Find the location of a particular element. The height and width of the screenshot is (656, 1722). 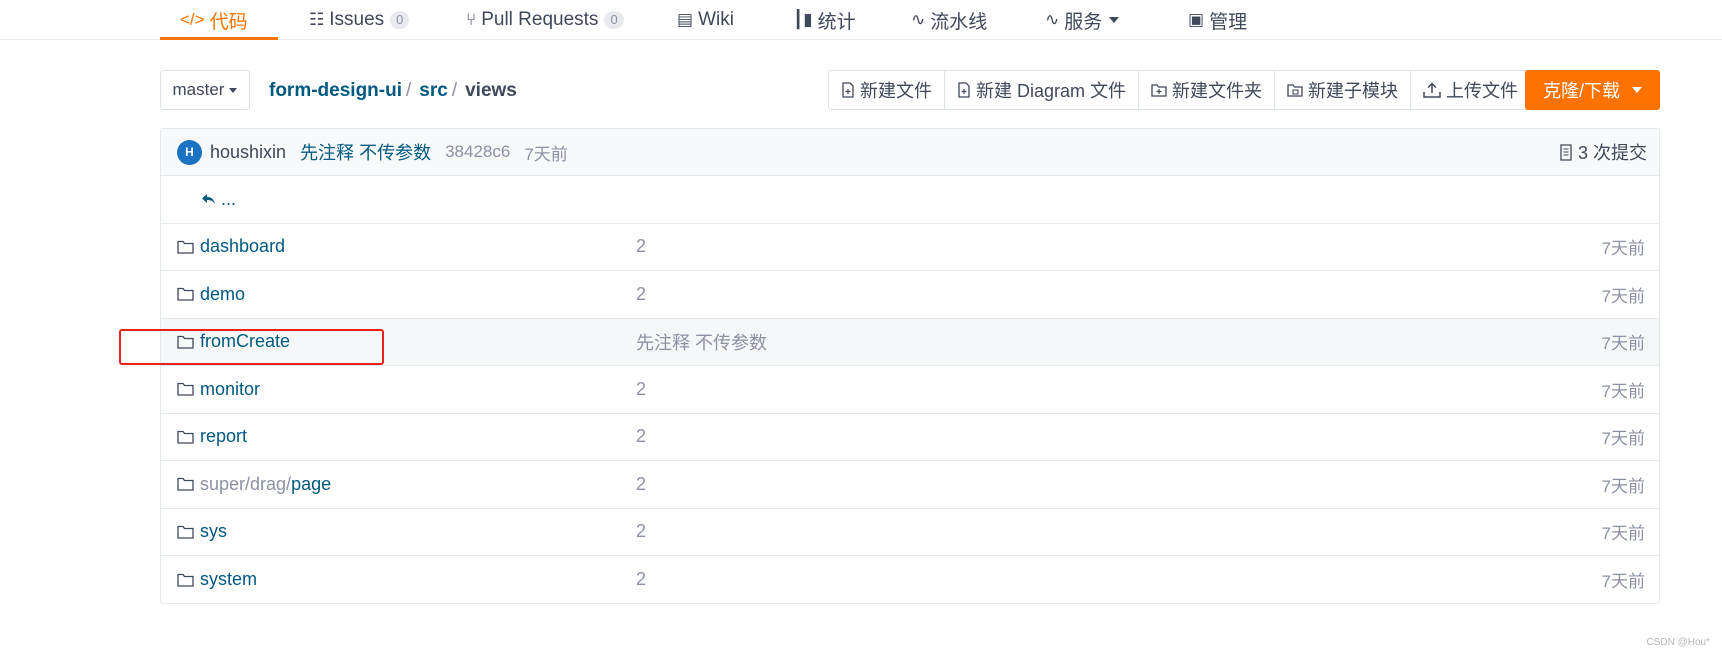

pipeline-icon: ∿ is located at coordinates (918, 19).